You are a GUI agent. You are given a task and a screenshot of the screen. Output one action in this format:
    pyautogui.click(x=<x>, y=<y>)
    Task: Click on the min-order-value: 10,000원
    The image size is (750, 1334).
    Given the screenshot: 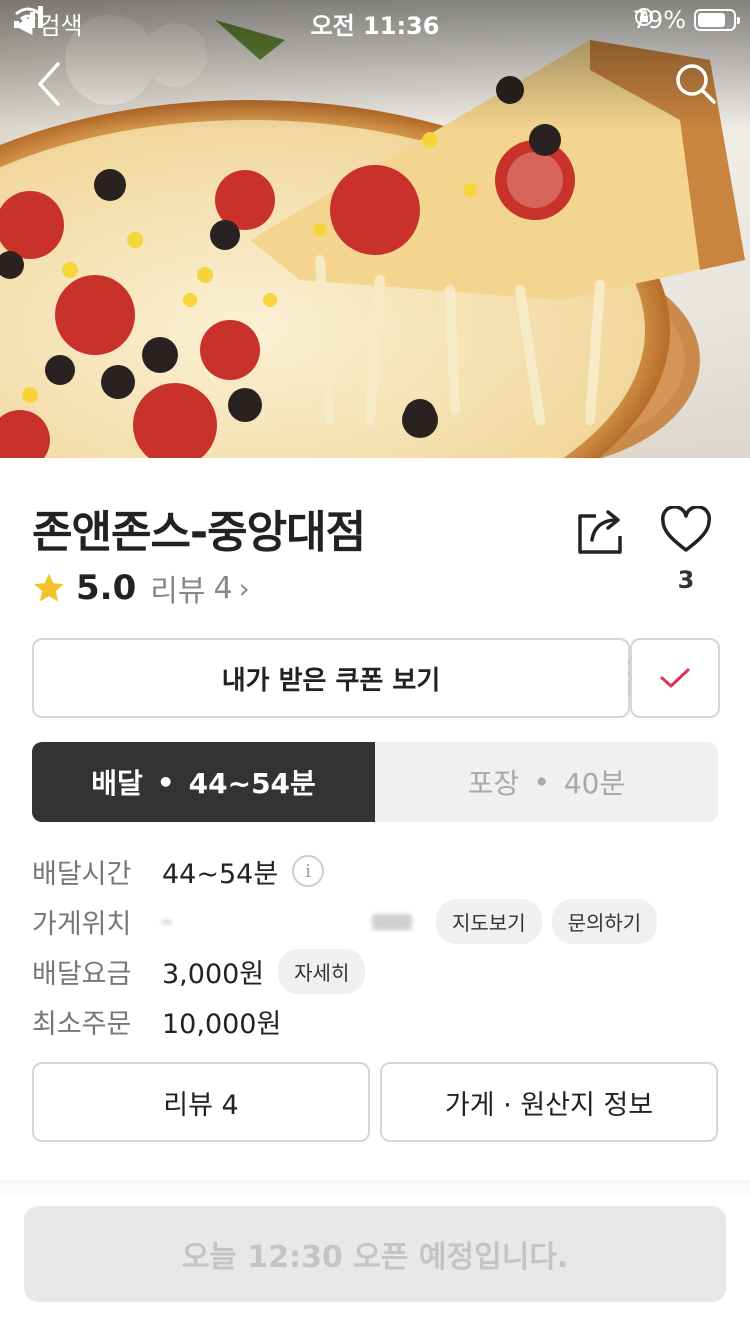 What is the action you would take?
    pyautogui.click(x=222, y=1024)
    